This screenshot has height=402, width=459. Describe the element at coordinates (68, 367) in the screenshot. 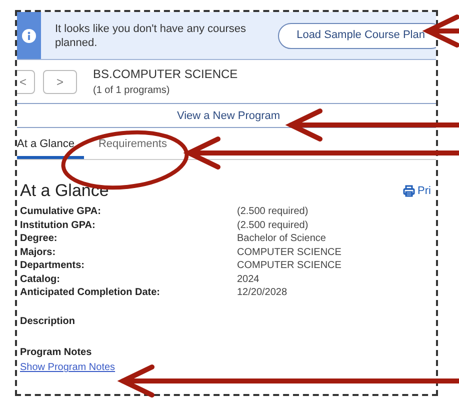

I see `show-program-notes-link: Show Program Notes` at that location.